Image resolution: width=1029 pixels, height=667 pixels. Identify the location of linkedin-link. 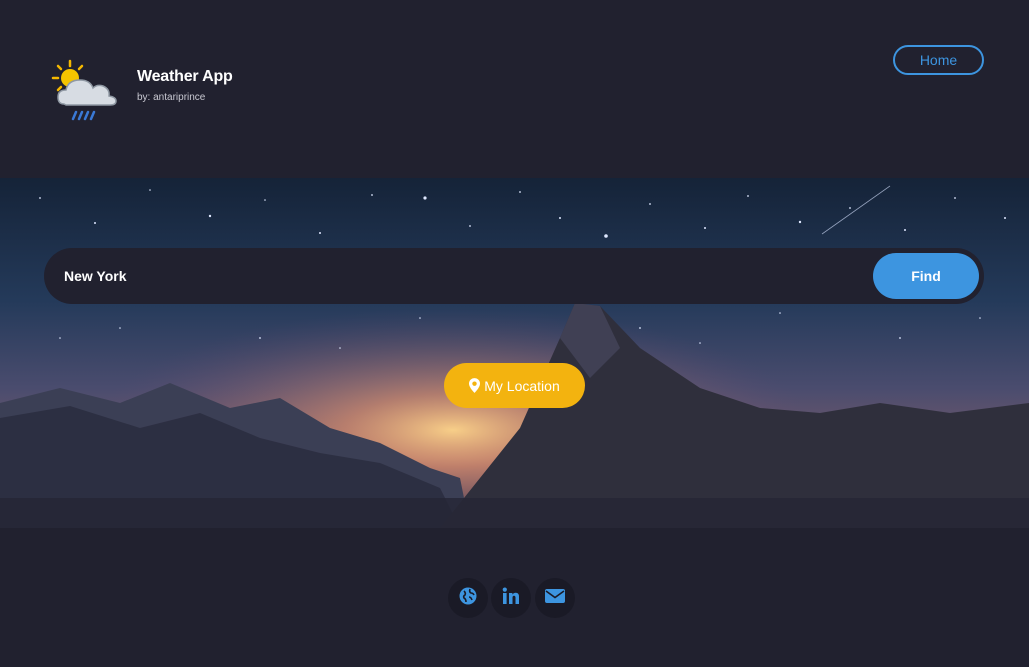
(511, 598).